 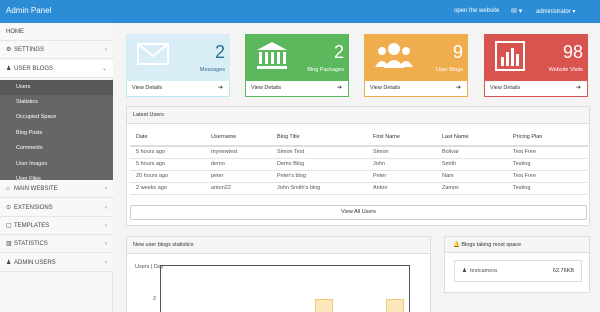 What do you see at coordinates (338, 52) in the screenshot?
I see `blog-packages-count: 2` at bounding box center [338, 52].